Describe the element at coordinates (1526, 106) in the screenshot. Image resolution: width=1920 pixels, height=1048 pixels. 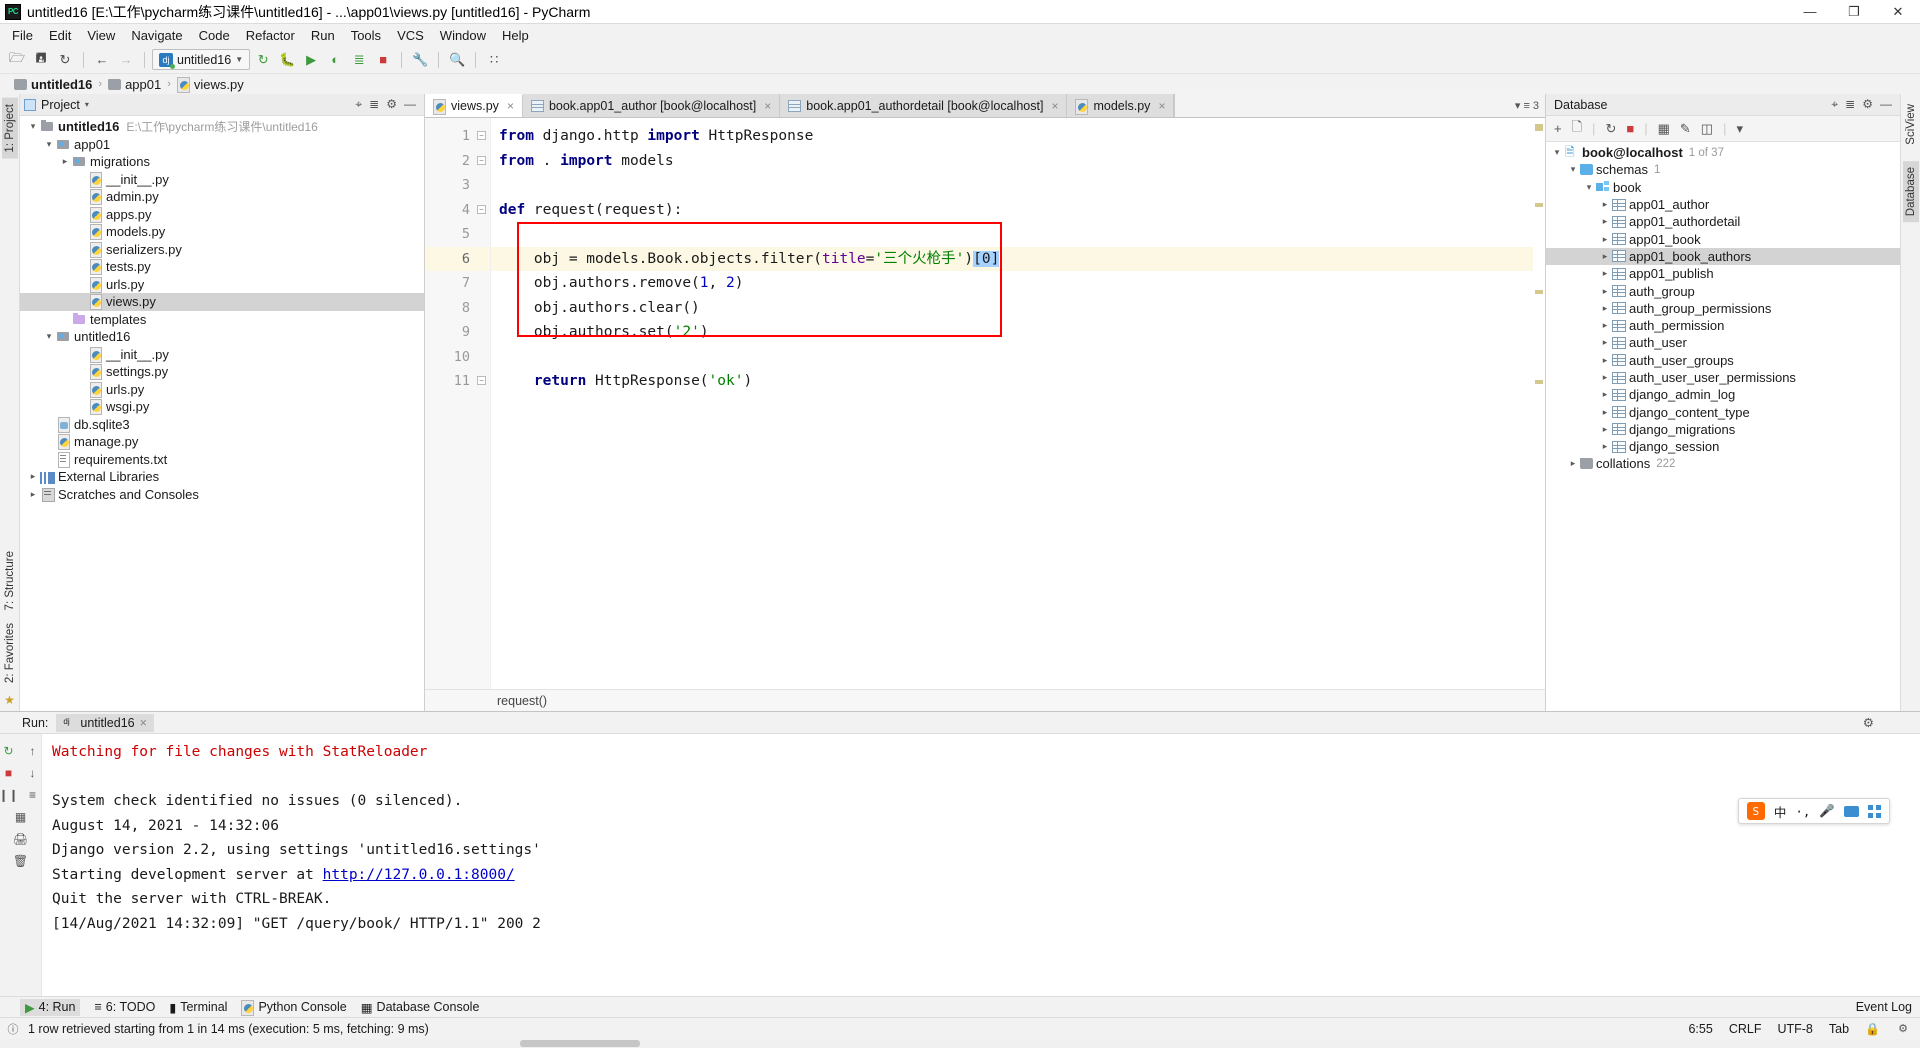
I see `tab-list-icon: ≡` at that location.